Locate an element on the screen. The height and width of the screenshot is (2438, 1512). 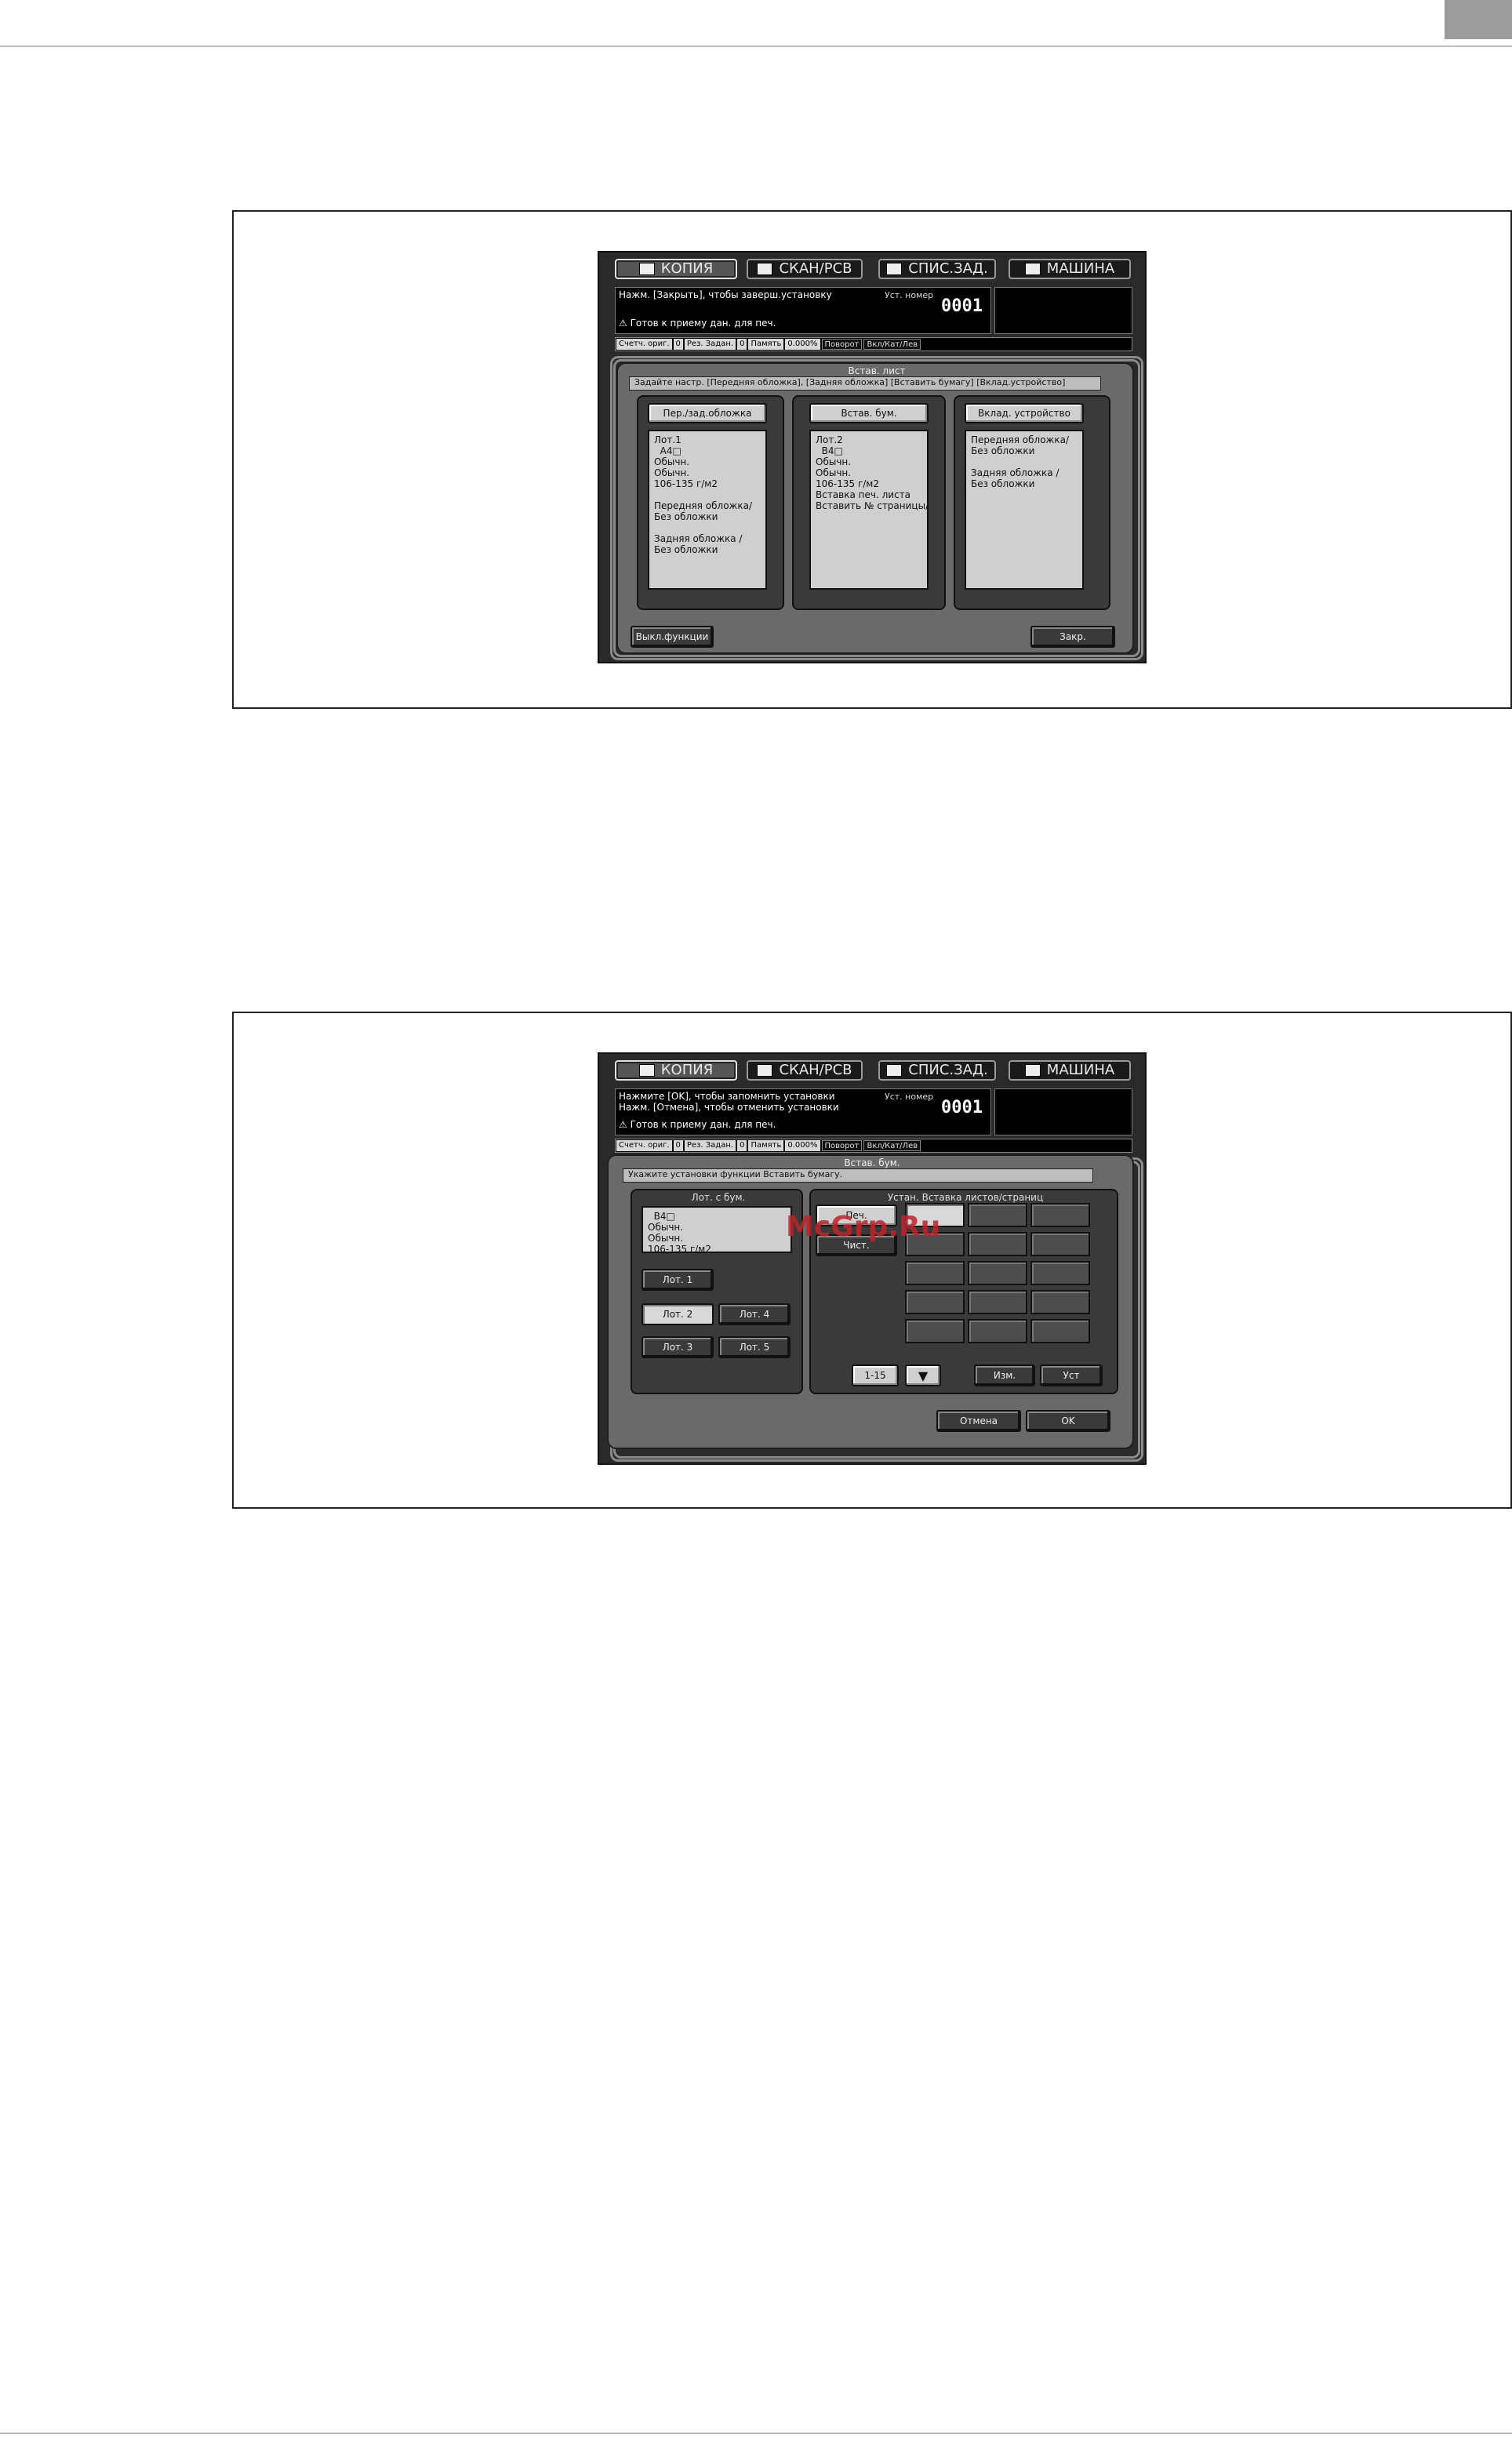
scroll-down-button: ▼ is located at coordinates (923, 1375).